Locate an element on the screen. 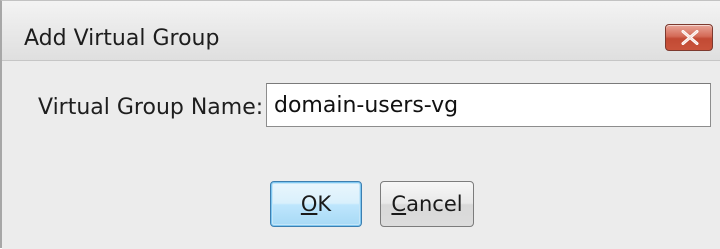 The width and height of the screenshot is (720, 249). dialog-title: Add Virtual Group is located at coordinates (122, 38).